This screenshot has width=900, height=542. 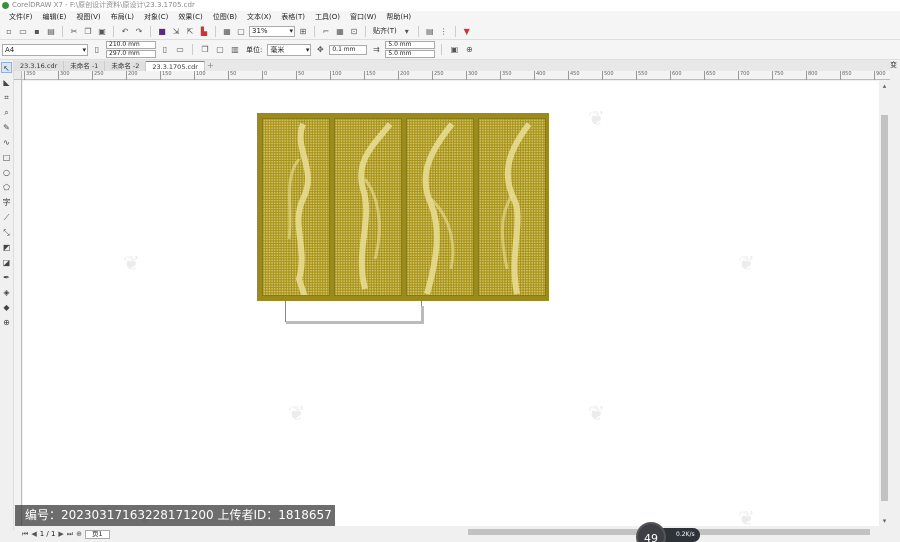 I want to click on undo-icon: ↶, so click(x=125, y=31).